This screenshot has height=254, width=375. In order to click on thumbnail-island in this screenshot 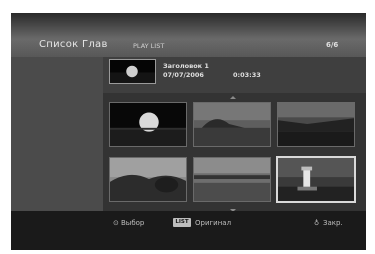, I will do `click(232, 124)`.